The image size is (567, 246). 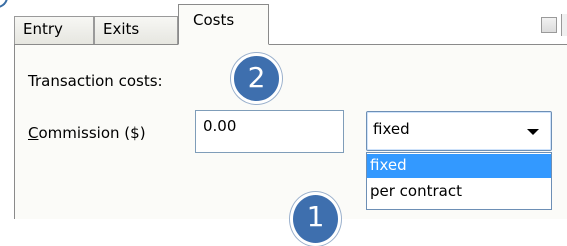 What do you see at coordinates (459, 192) in the screenshot?
I see `dropdown-option-per-contract: per contract` at bounding box center [459, 192].